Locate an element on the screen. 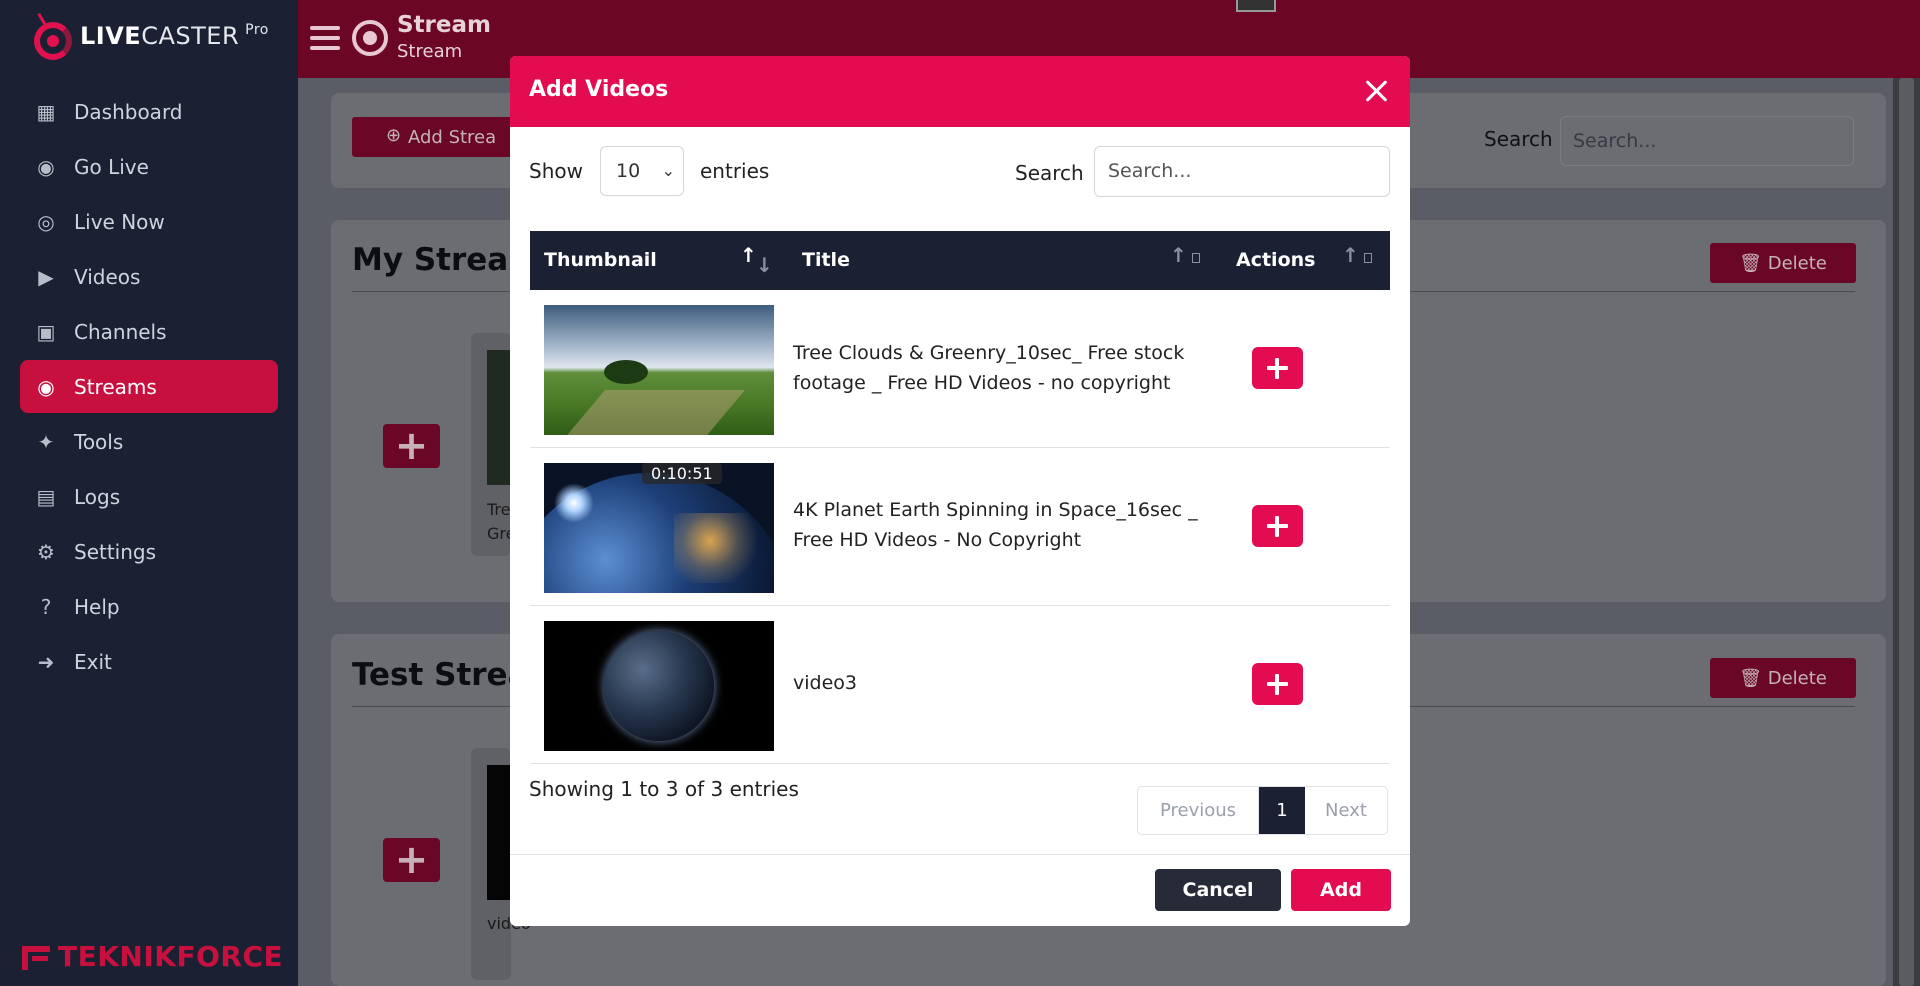 The height and width of the screenshot is (986, 1920). column-header-thumbnail: Thumbnail is located at coordinates (600, 260).